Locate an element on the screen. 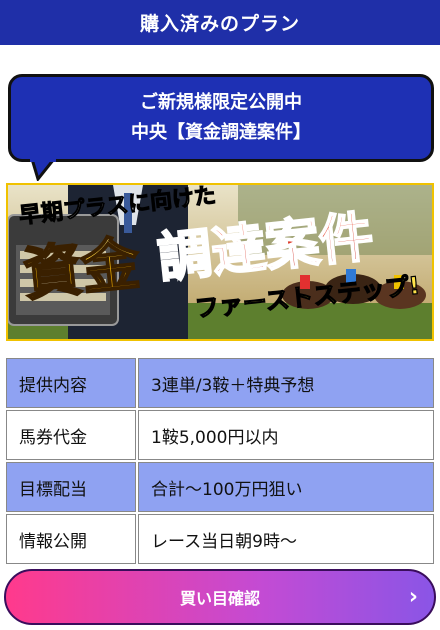 The height and width of the screenshot is (630, 440). info-label: 提供内容 is located at coordinates (71, 383).